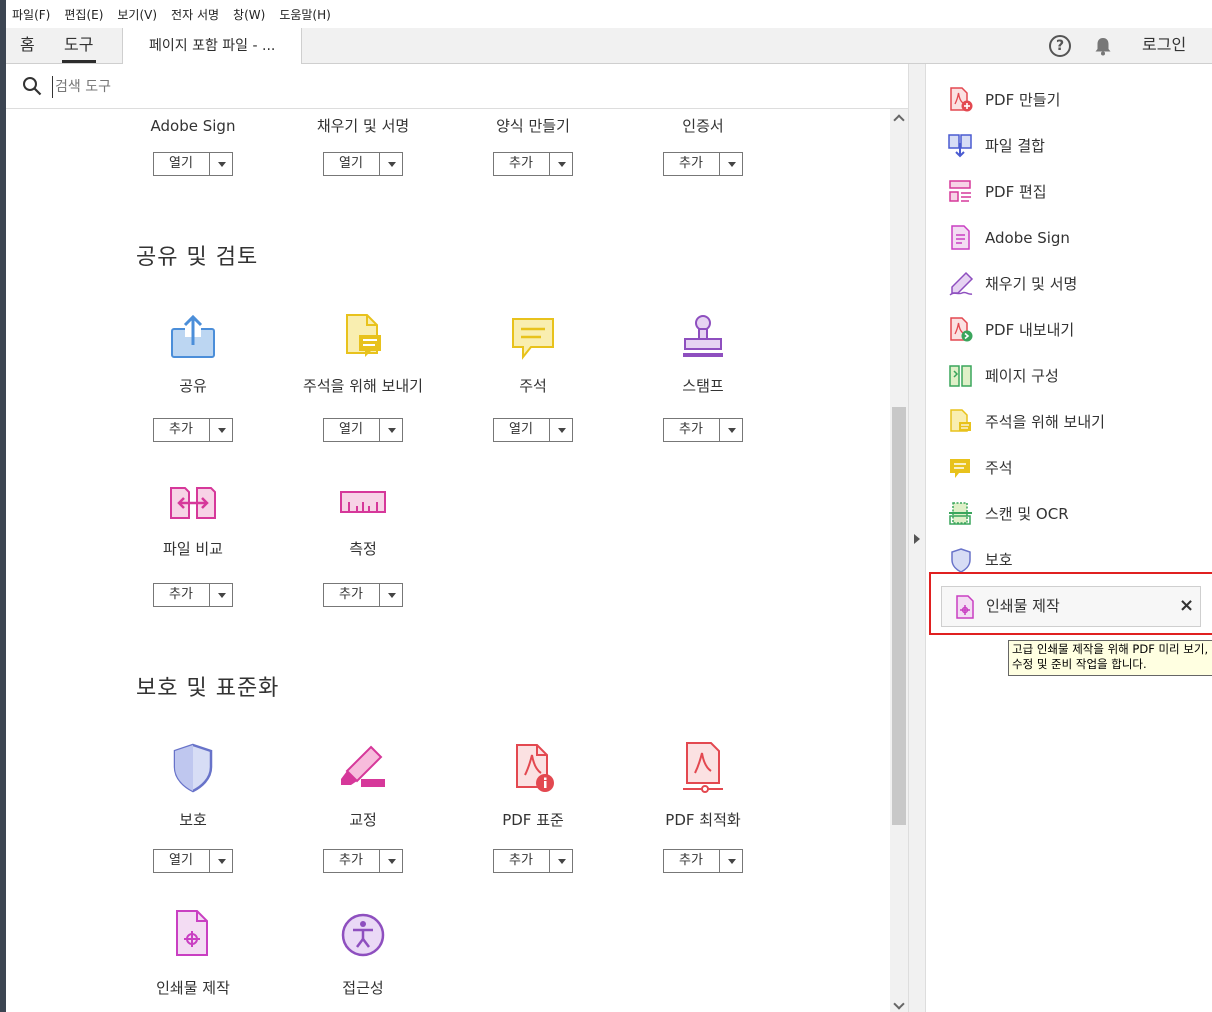  Describe the element at coordinates (32, 86) in the screenshot. I see `search-icon` at that location.